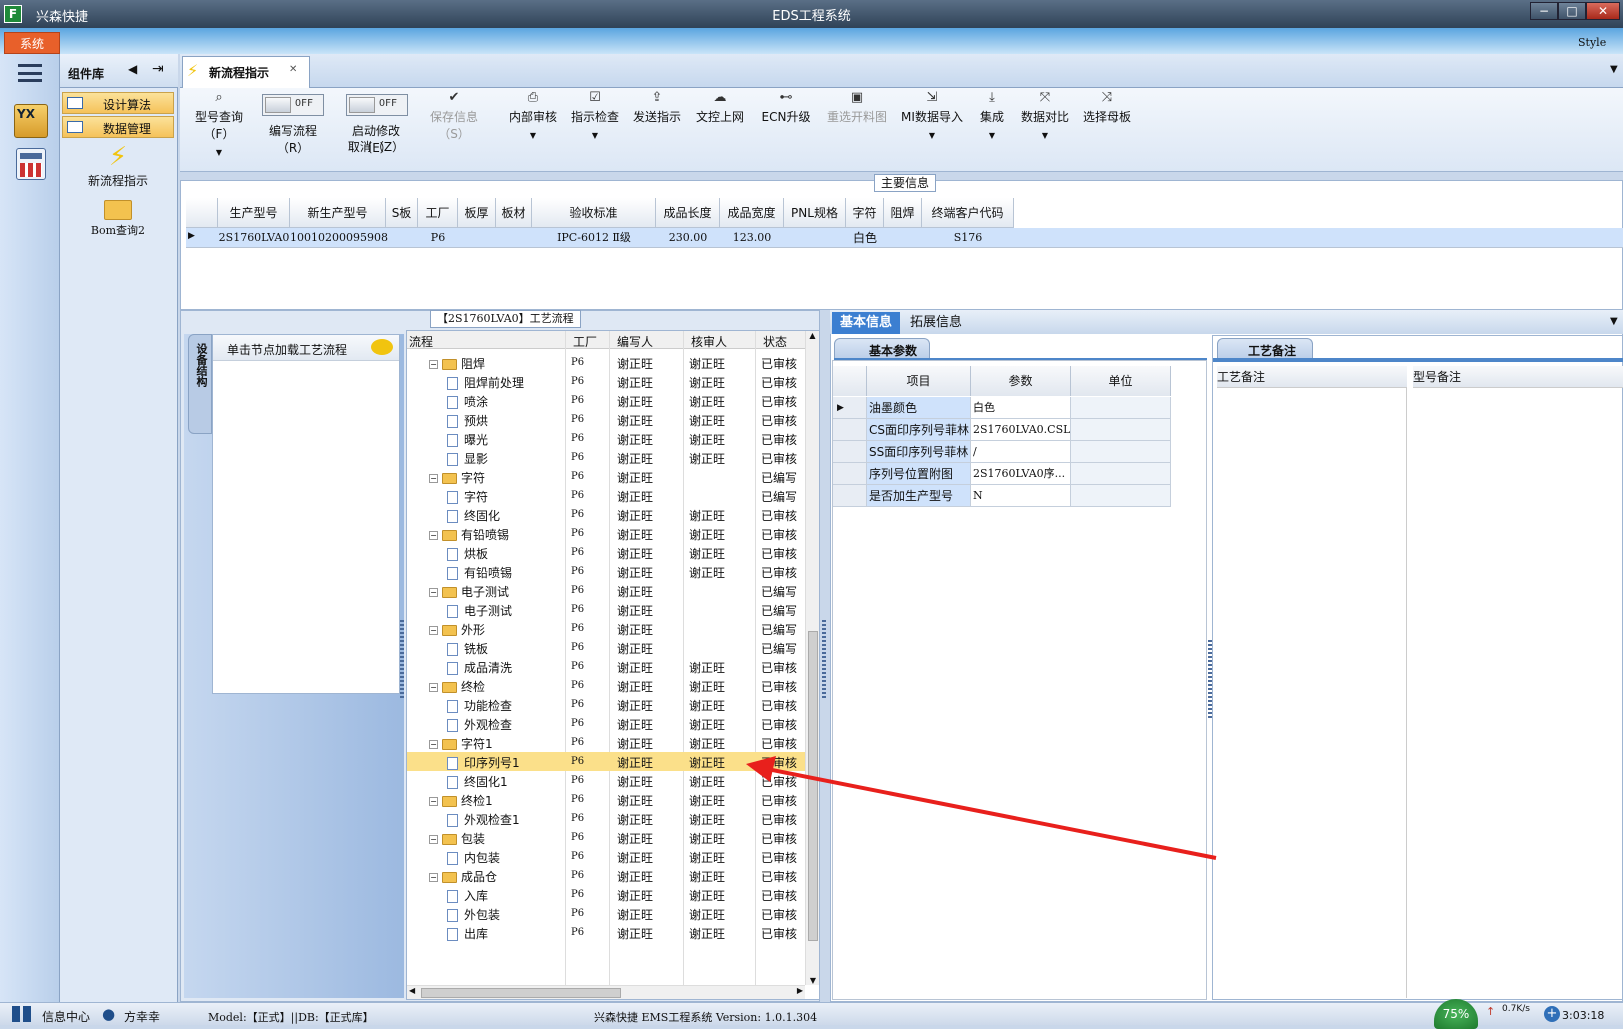 This screenshot has width=1623, height=1029. What do you see at coordinates (968, 213) in the screenshot?
I see `col-end-customer-code: 终端客户代码` at bounding box center [968, 213].